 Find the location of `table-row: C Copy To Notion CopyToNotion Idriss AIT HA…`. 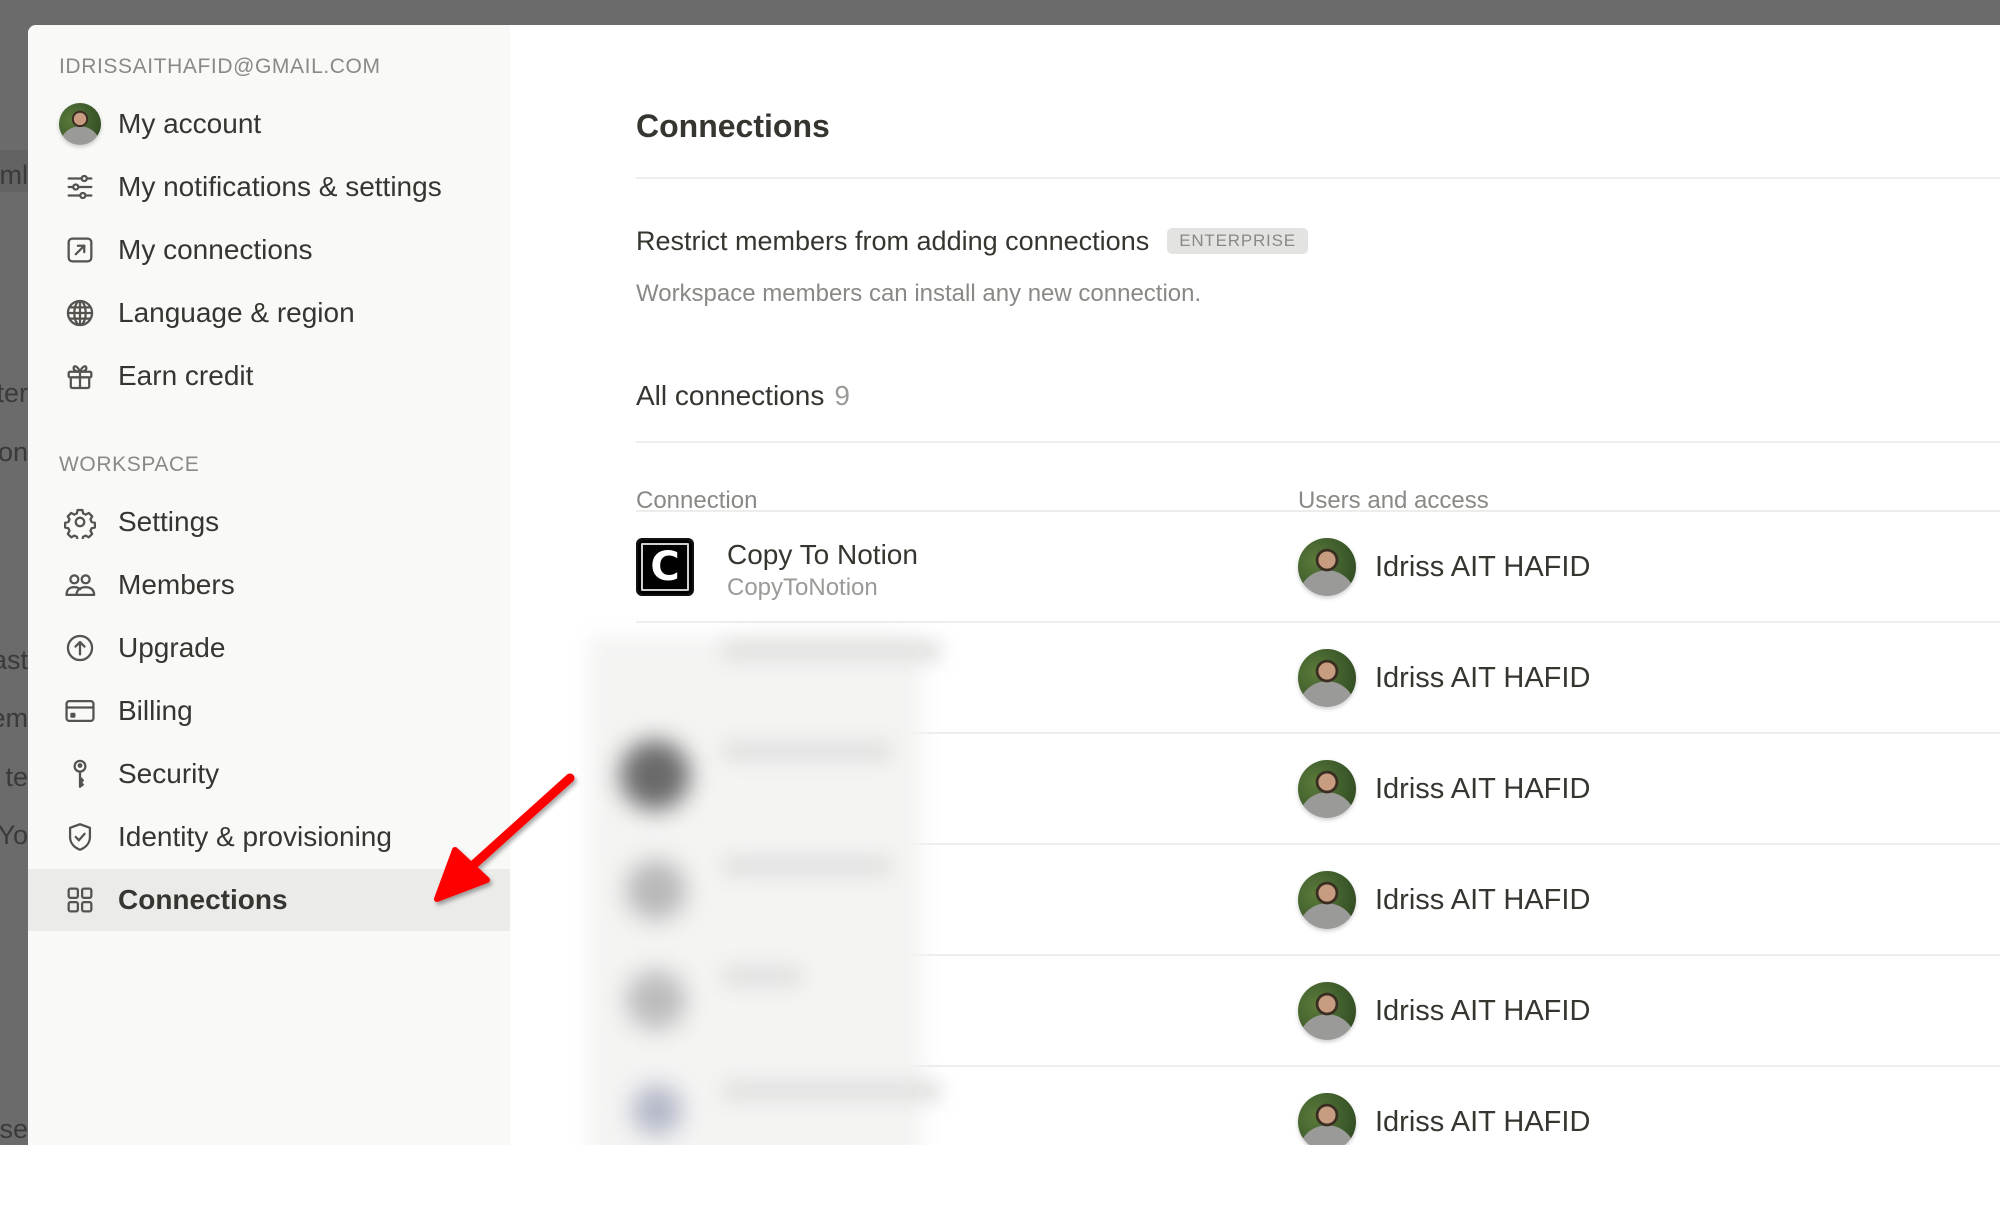

table-row: C Copy To Notion CopyToNotion Idriss AIT HA… is located at coordinates (1318, 567).